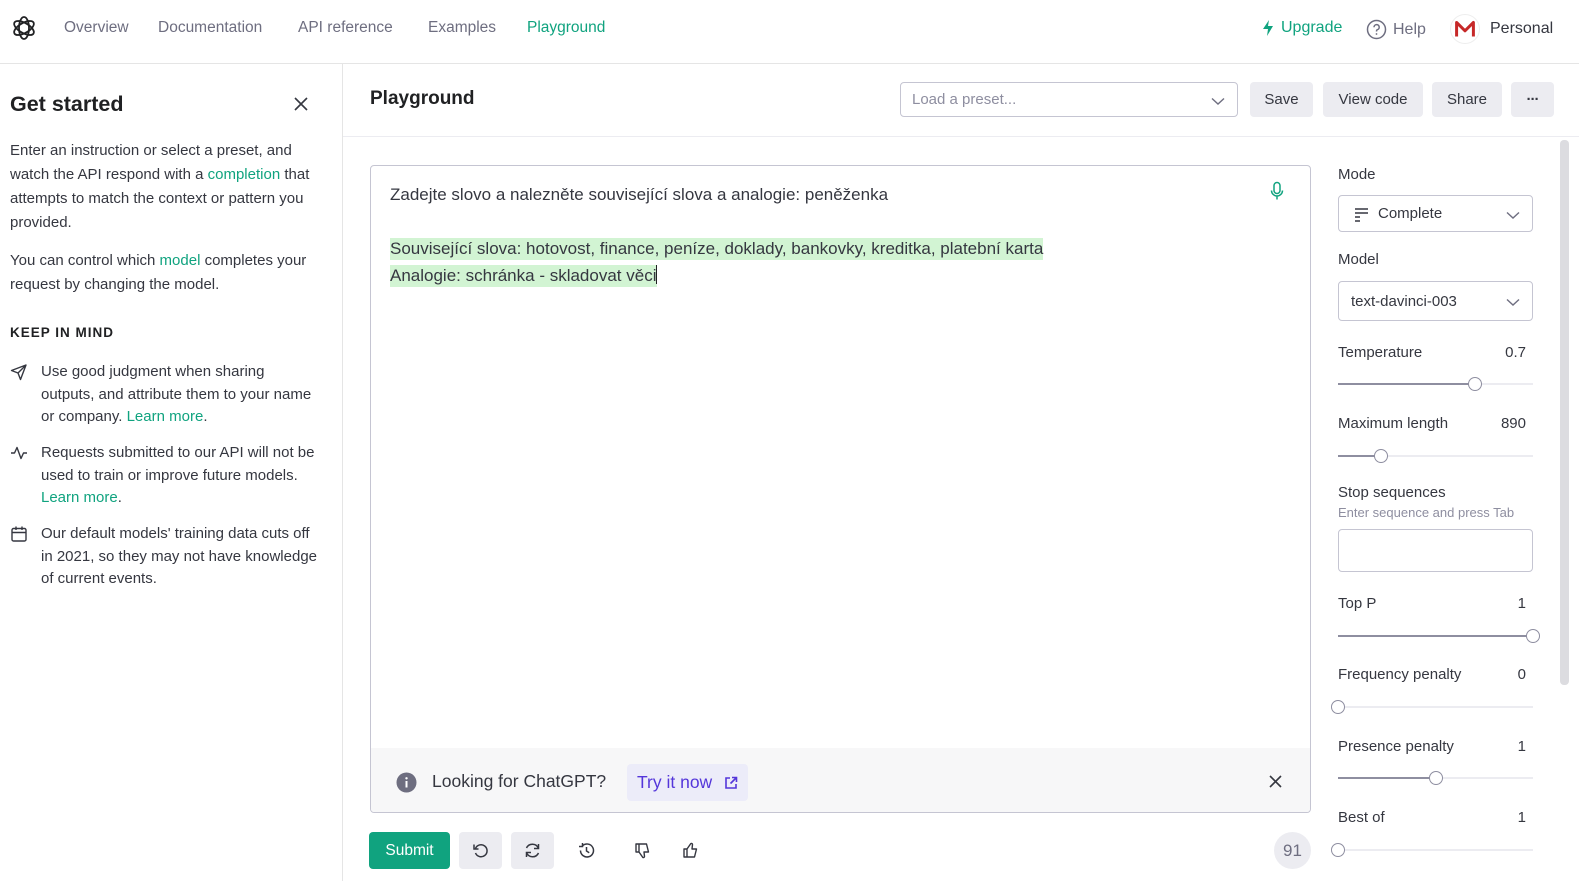 This screenshot has width=1579, height=881. Describe the element at coordinates (24, 28) in the screenshot. I see `openai-logo-icon` at that location.